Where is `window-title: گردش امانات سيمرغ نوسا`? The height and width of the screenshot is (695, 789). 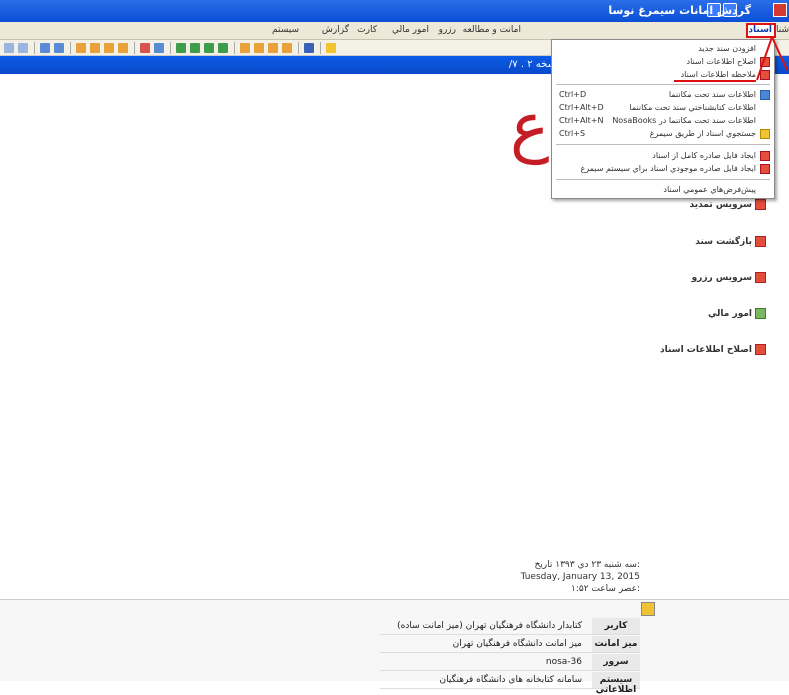 window-title: گردش امانات سيمرغ نوسا is located at coordinates (679, 10).